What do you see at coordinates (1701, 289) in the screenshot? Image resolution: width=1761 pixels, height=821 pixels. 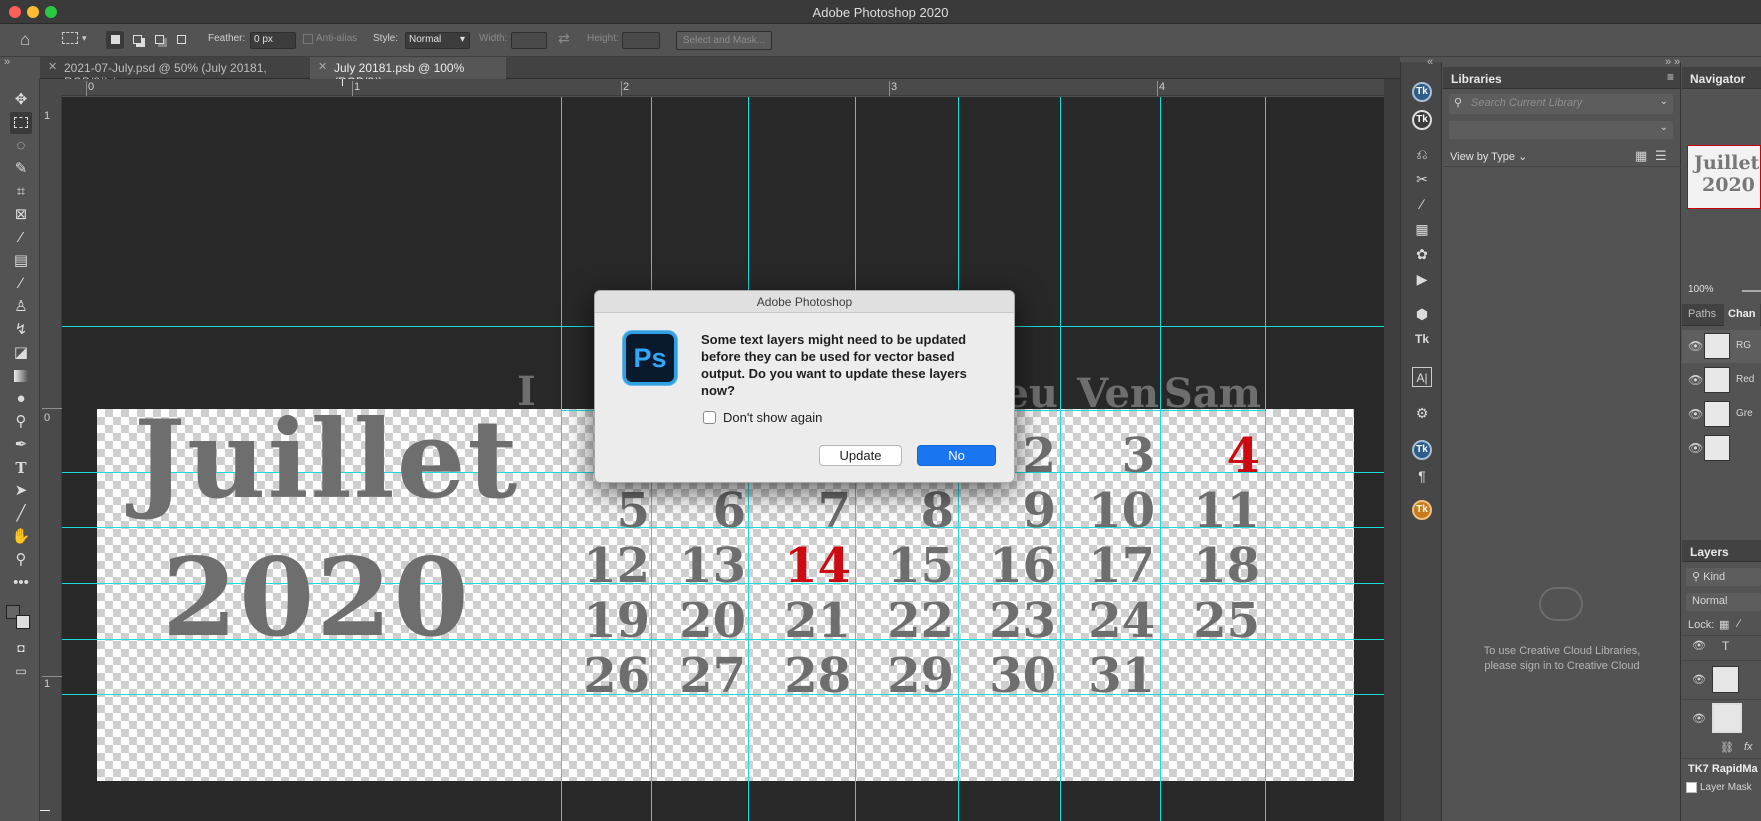 I see `navigator-zoom: 100%` at bounding box center [1701, 289].